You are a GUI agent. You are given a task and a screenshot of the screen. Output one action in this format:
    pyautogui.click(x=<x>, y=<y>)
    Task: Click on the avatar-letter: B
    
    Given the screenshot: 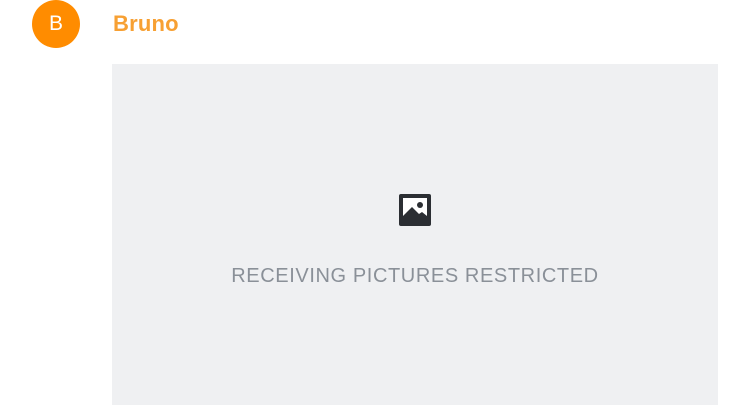 What is the action you would take?
    pyautogui.click(x=55, y=23)
    